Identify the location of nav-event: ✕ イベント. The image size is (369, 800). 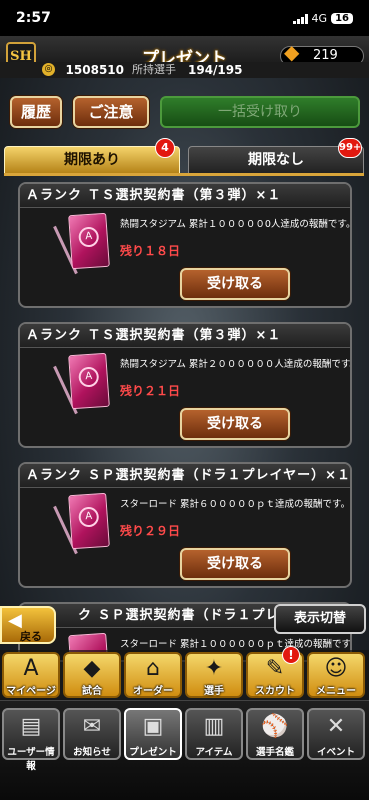
(336, 734).